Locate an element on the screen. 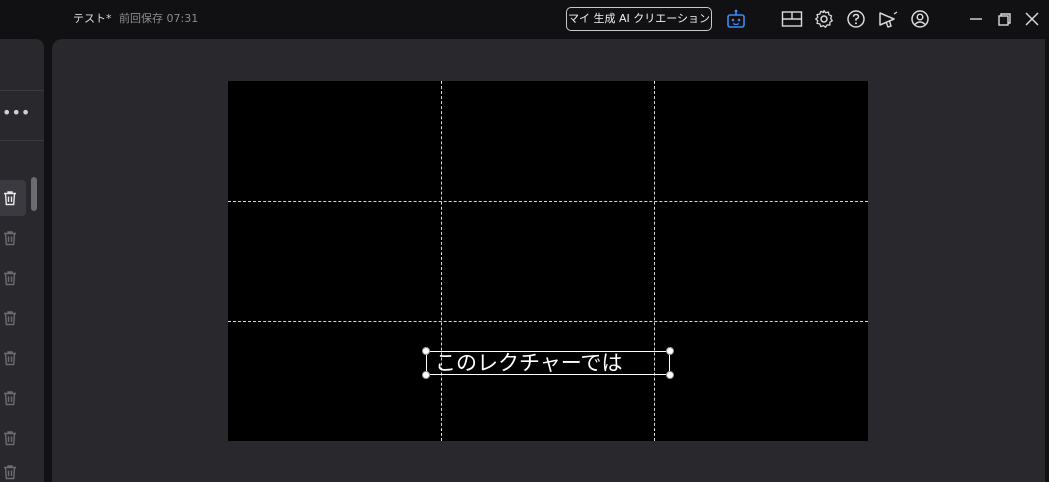 The width and height of the screenshot is (1049, 482). more-options-button: ••• is located at coordinates (16, 112).